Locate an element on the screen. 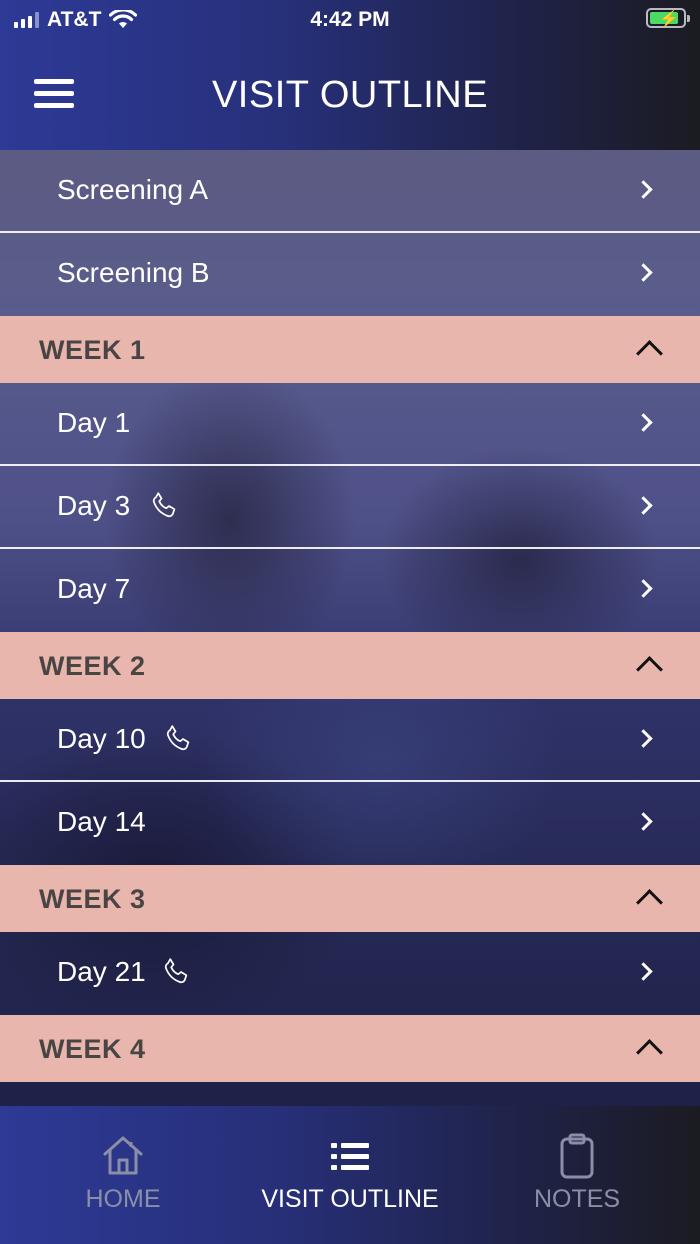 The image size is (700, 1244). week-label: WEEK 2 is located at coordinates (92, 666).